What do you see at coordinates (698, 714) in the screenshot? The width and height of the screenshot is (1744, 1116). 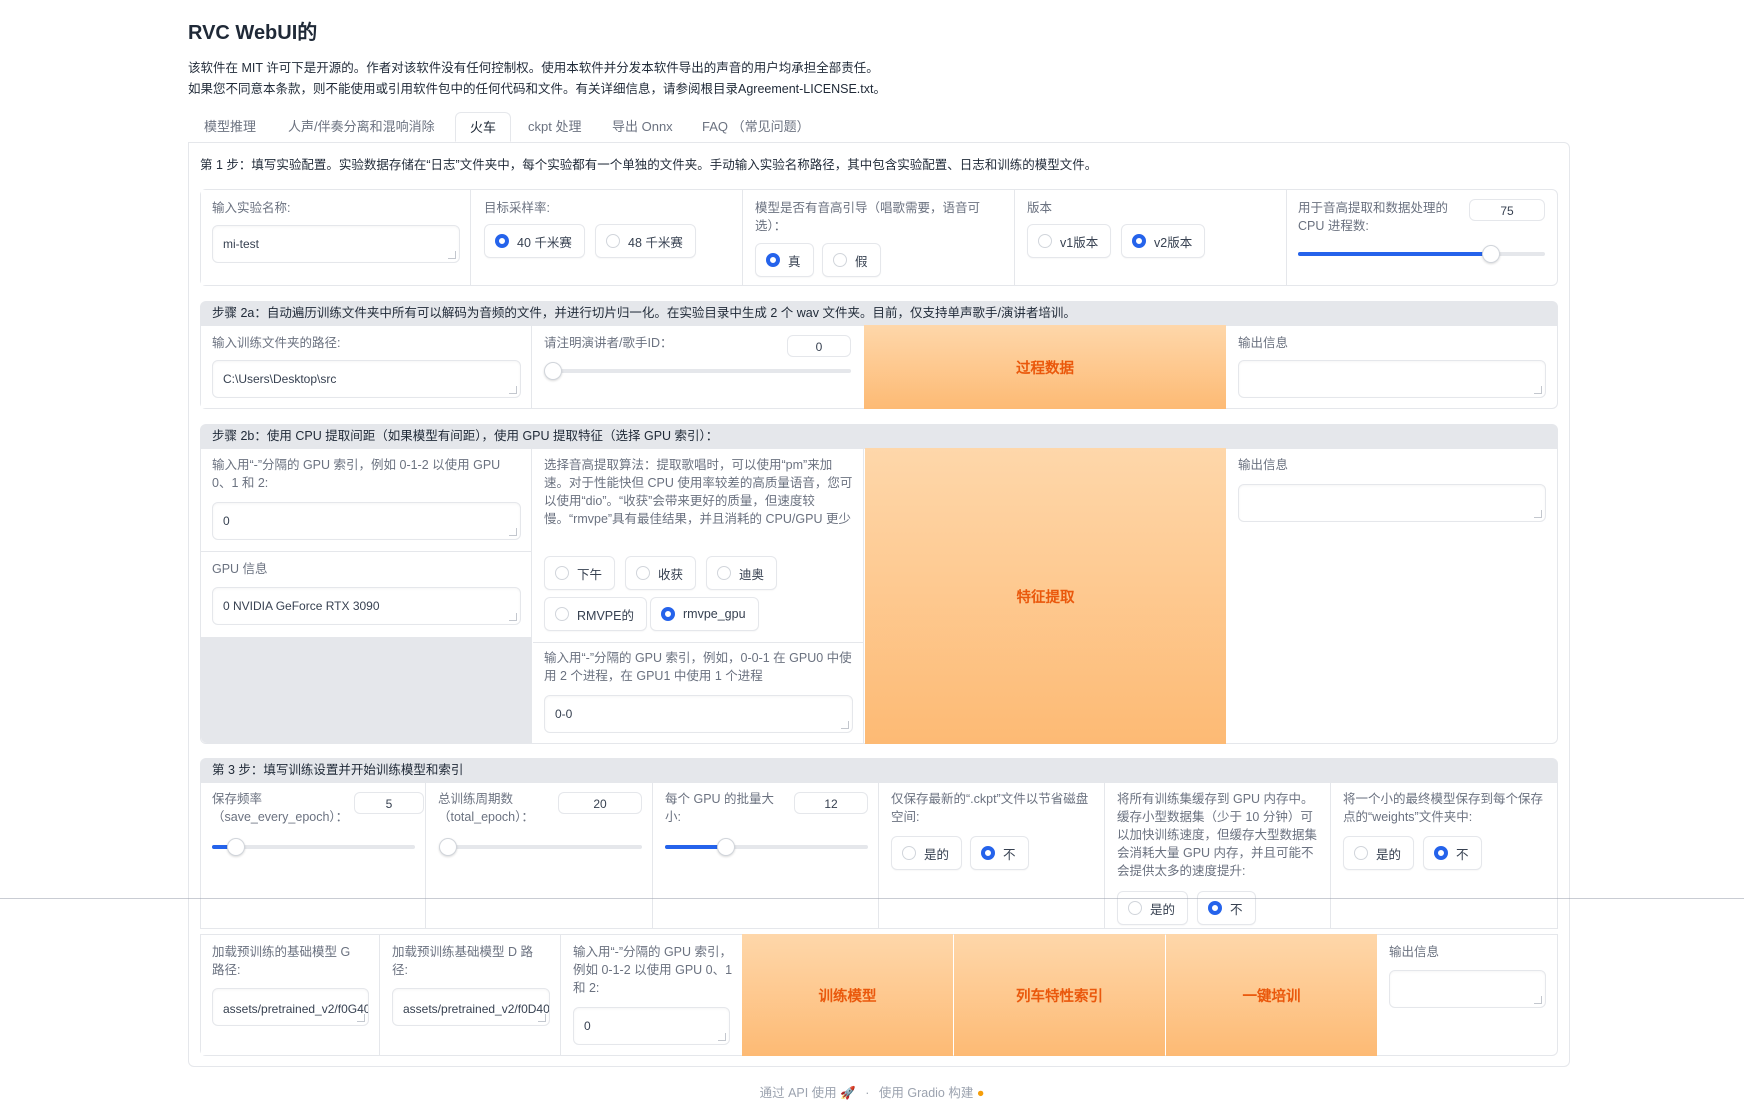 I see `gpu-process-input: 0-0` at bounding box center [698, 714].